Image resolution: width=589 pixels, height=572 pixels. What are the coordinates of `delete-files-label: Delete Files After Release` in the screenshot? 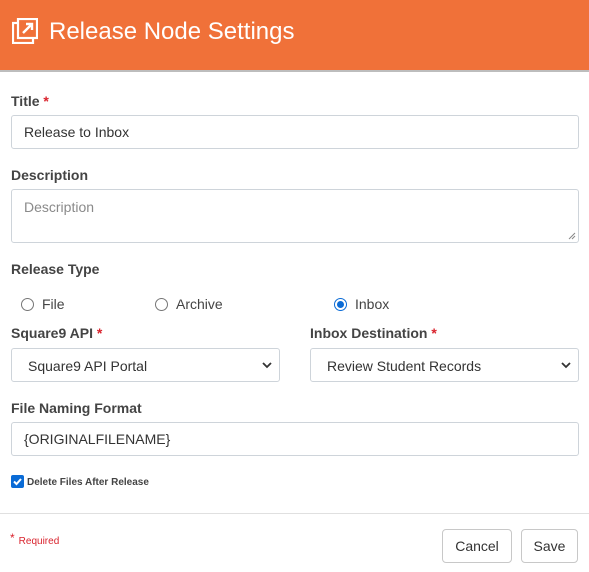 It's located at (88, 482).